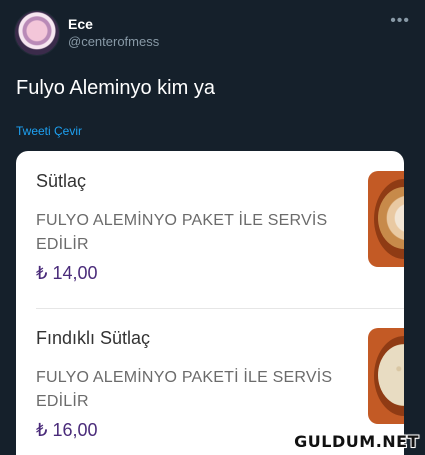  I want to click on tweet-text: Fulyo Aleminyo kim ya, so click(115, 88).